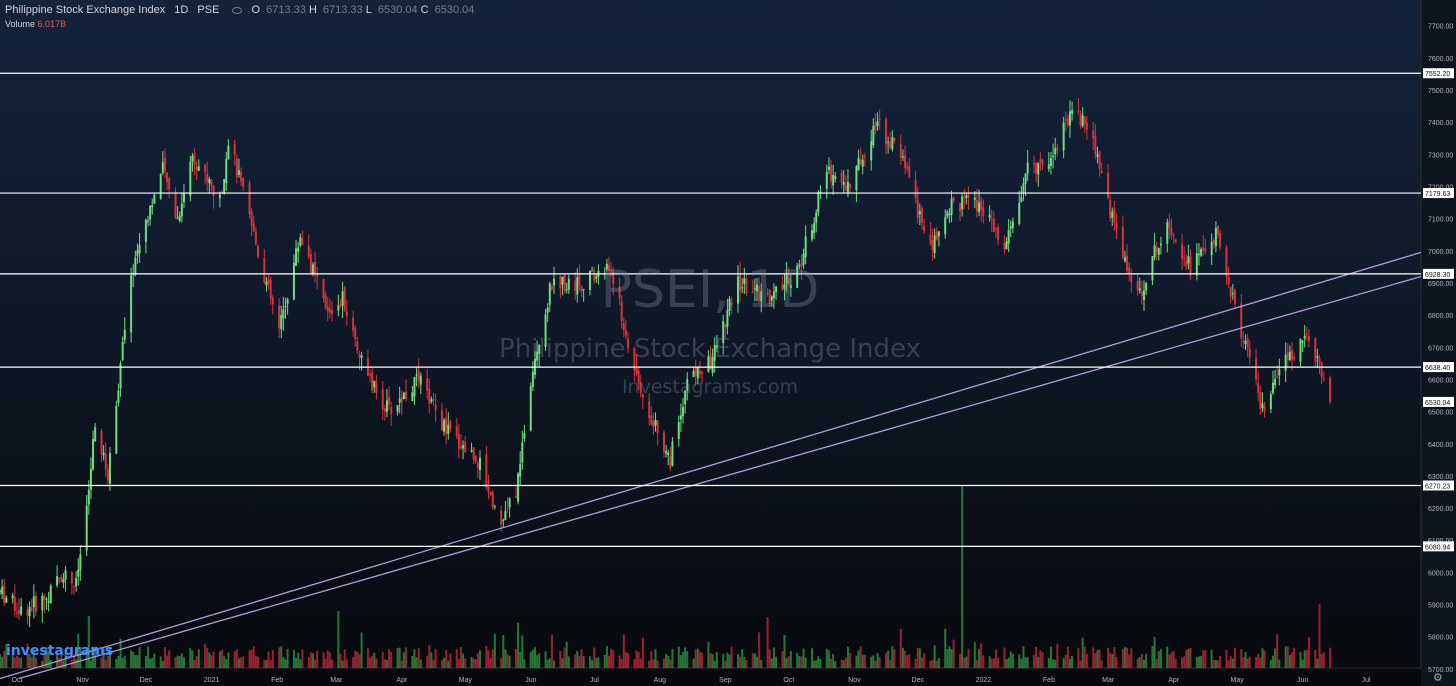 The height and width of the screenshot is (686, 1456). Describe the element at coordinates (85, 10) in the screenshot. I see `symbol-title: Philippine Stock Exchange Index` at that location.